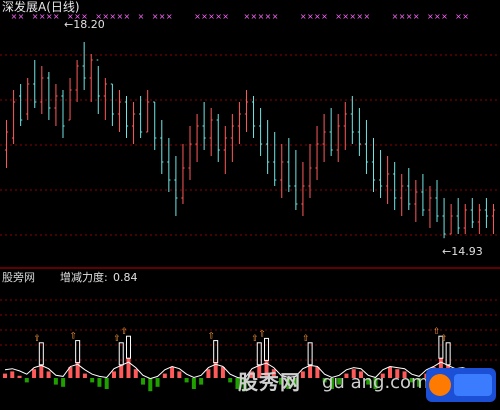 The image size is (500, 410). What do you see at coordinates (84, 24) in the screenshot?
I see `price-high-label: ←18.20` at bounding box center [84, 24].